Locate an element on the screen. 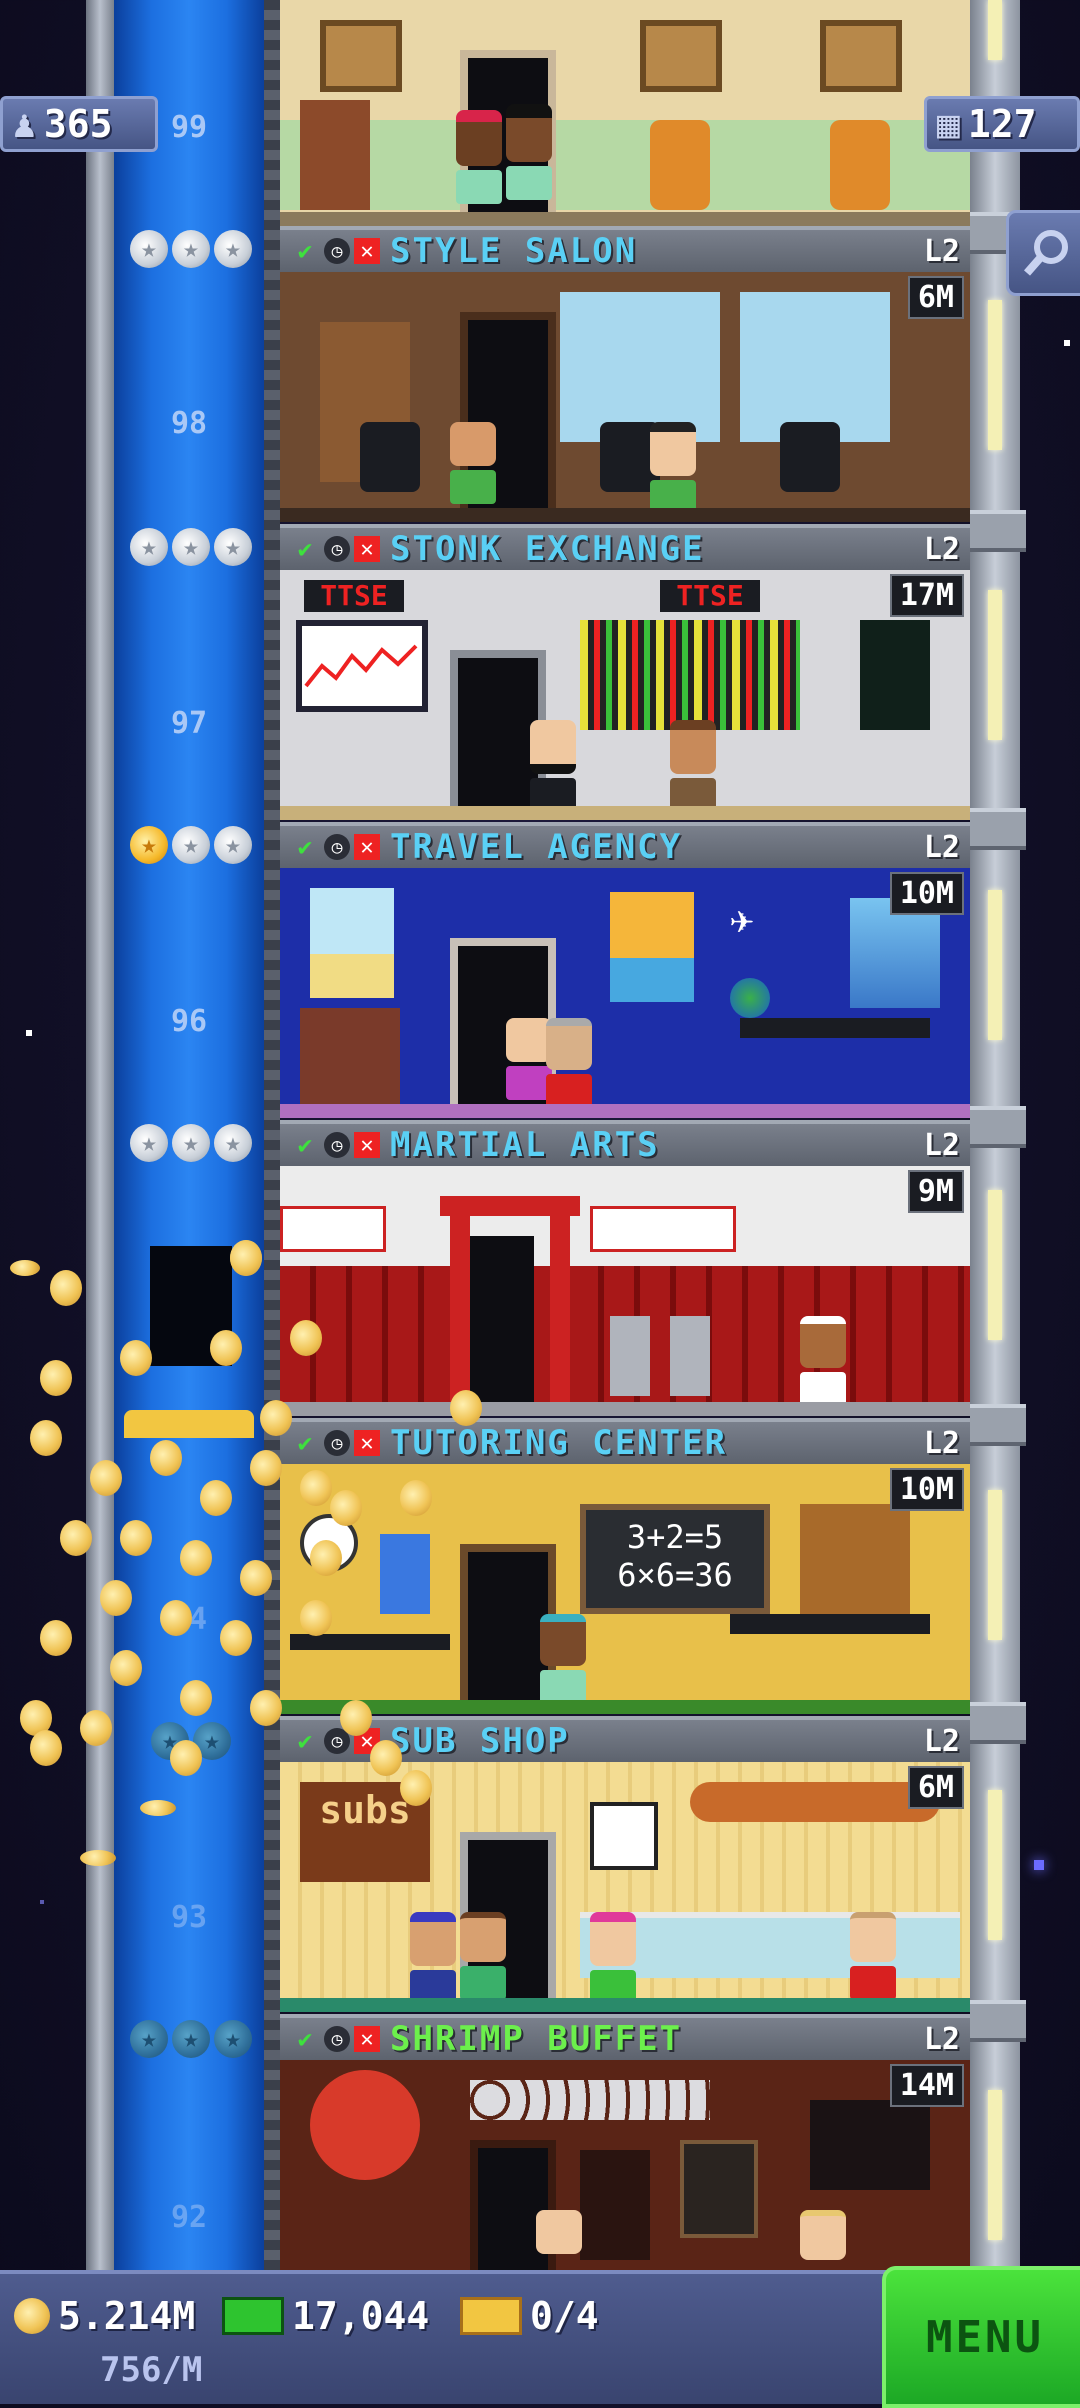  shaft-floor-number: 97 is located at coordinates (189, 723).